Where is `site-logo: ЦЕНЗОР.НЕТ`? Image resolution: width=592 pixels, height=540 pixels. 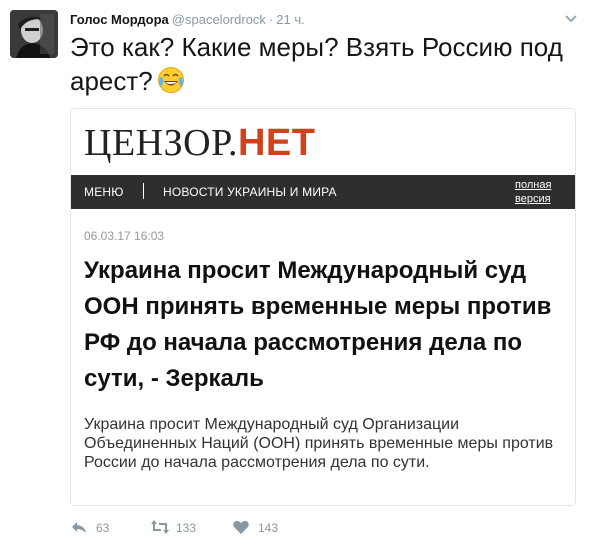 site-logo: ЦЕНЗОР.НЕТ is located at coordinates (199, 143).